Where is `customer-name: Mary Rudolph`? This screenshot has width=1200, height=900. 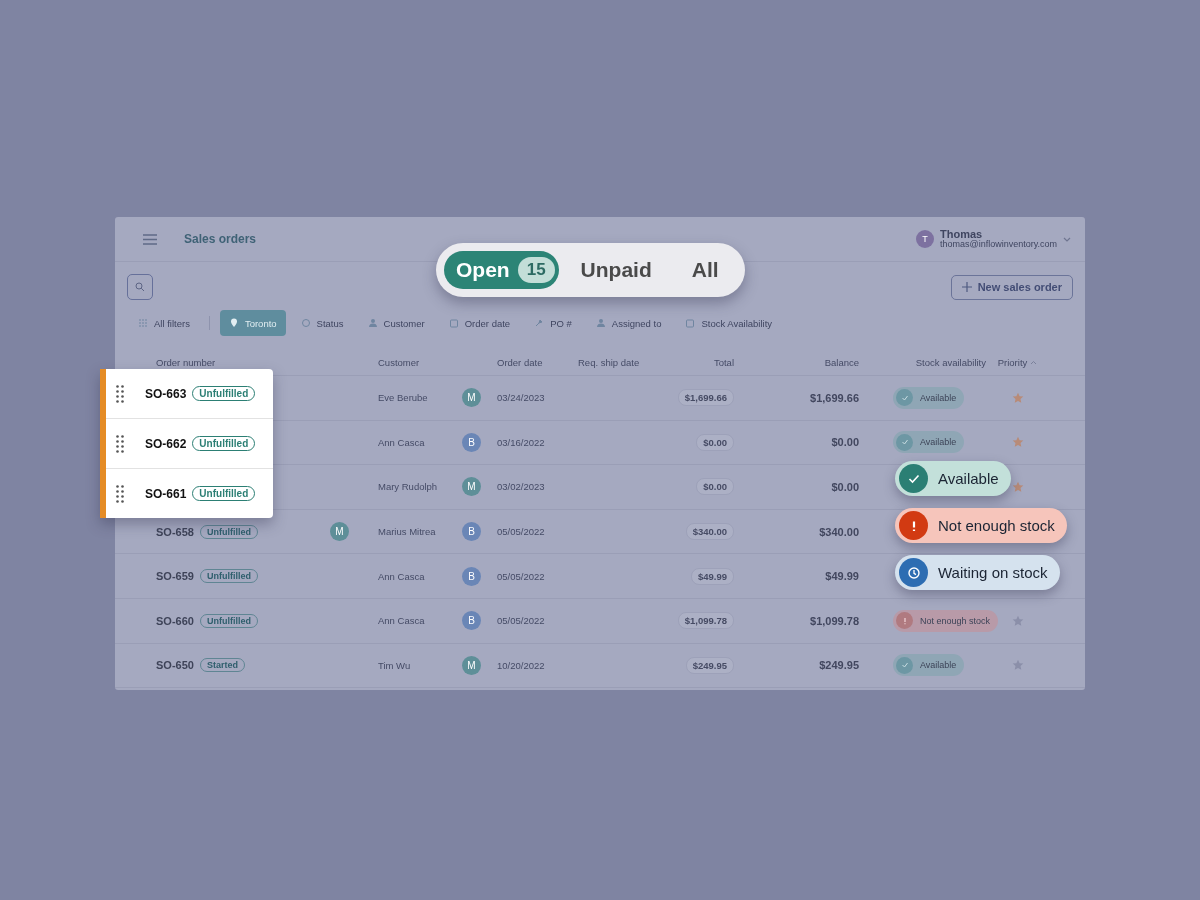
customer-name: Mary Rudolph is located at coordinates (408, 487).